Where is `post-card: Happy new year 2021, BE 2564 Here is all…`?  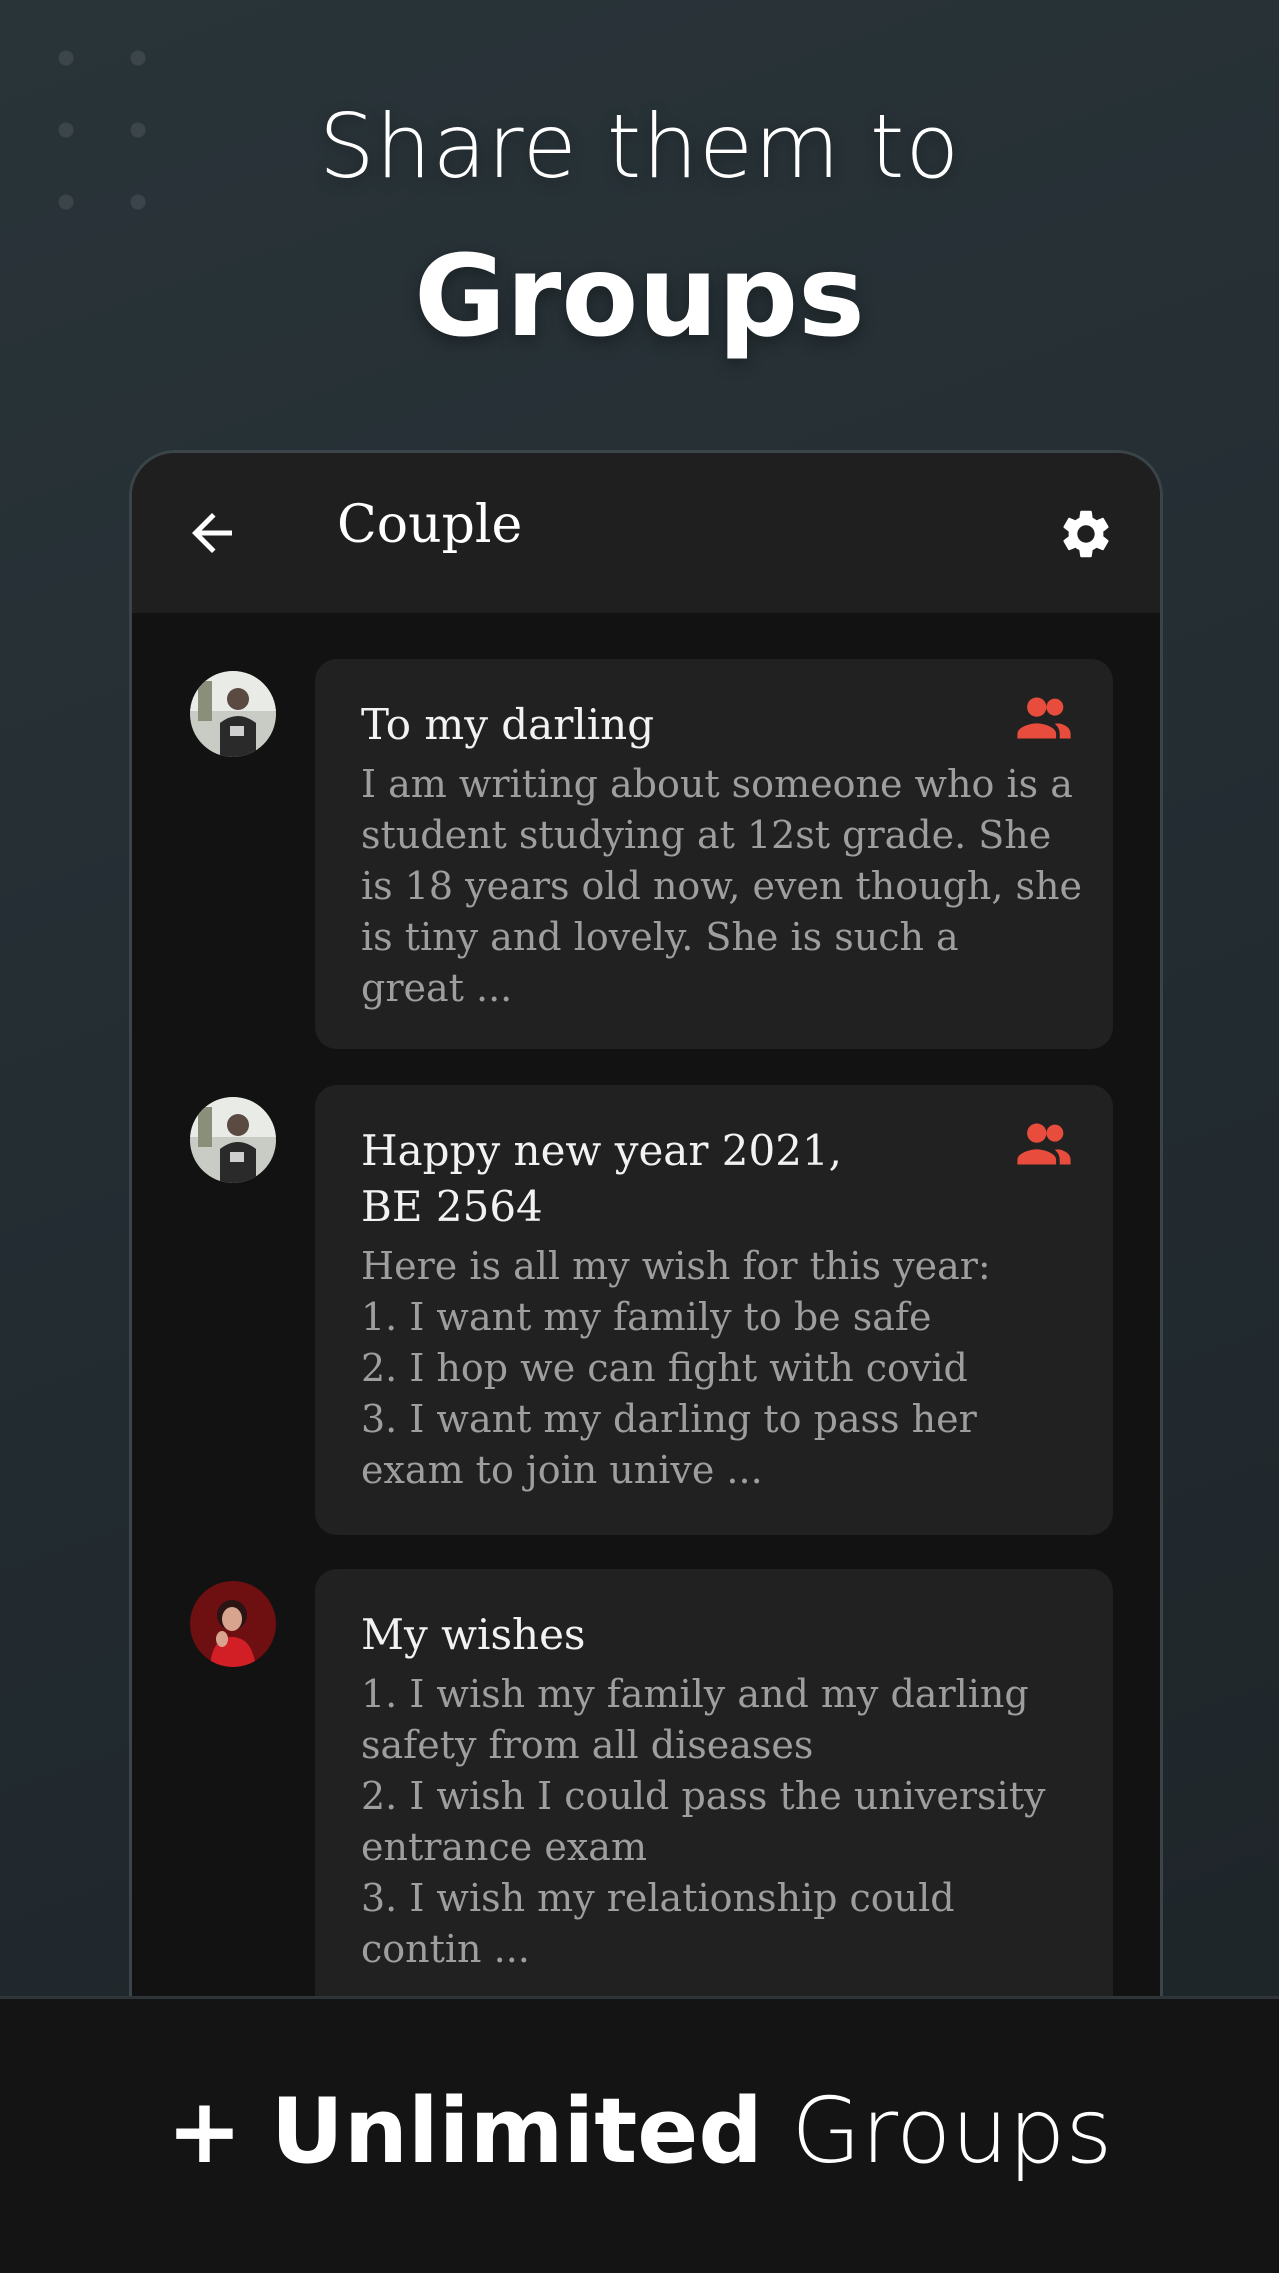
post-card: Happy new year 2021, BE 2564 Here is all… is located at coordinates (714, 1310).